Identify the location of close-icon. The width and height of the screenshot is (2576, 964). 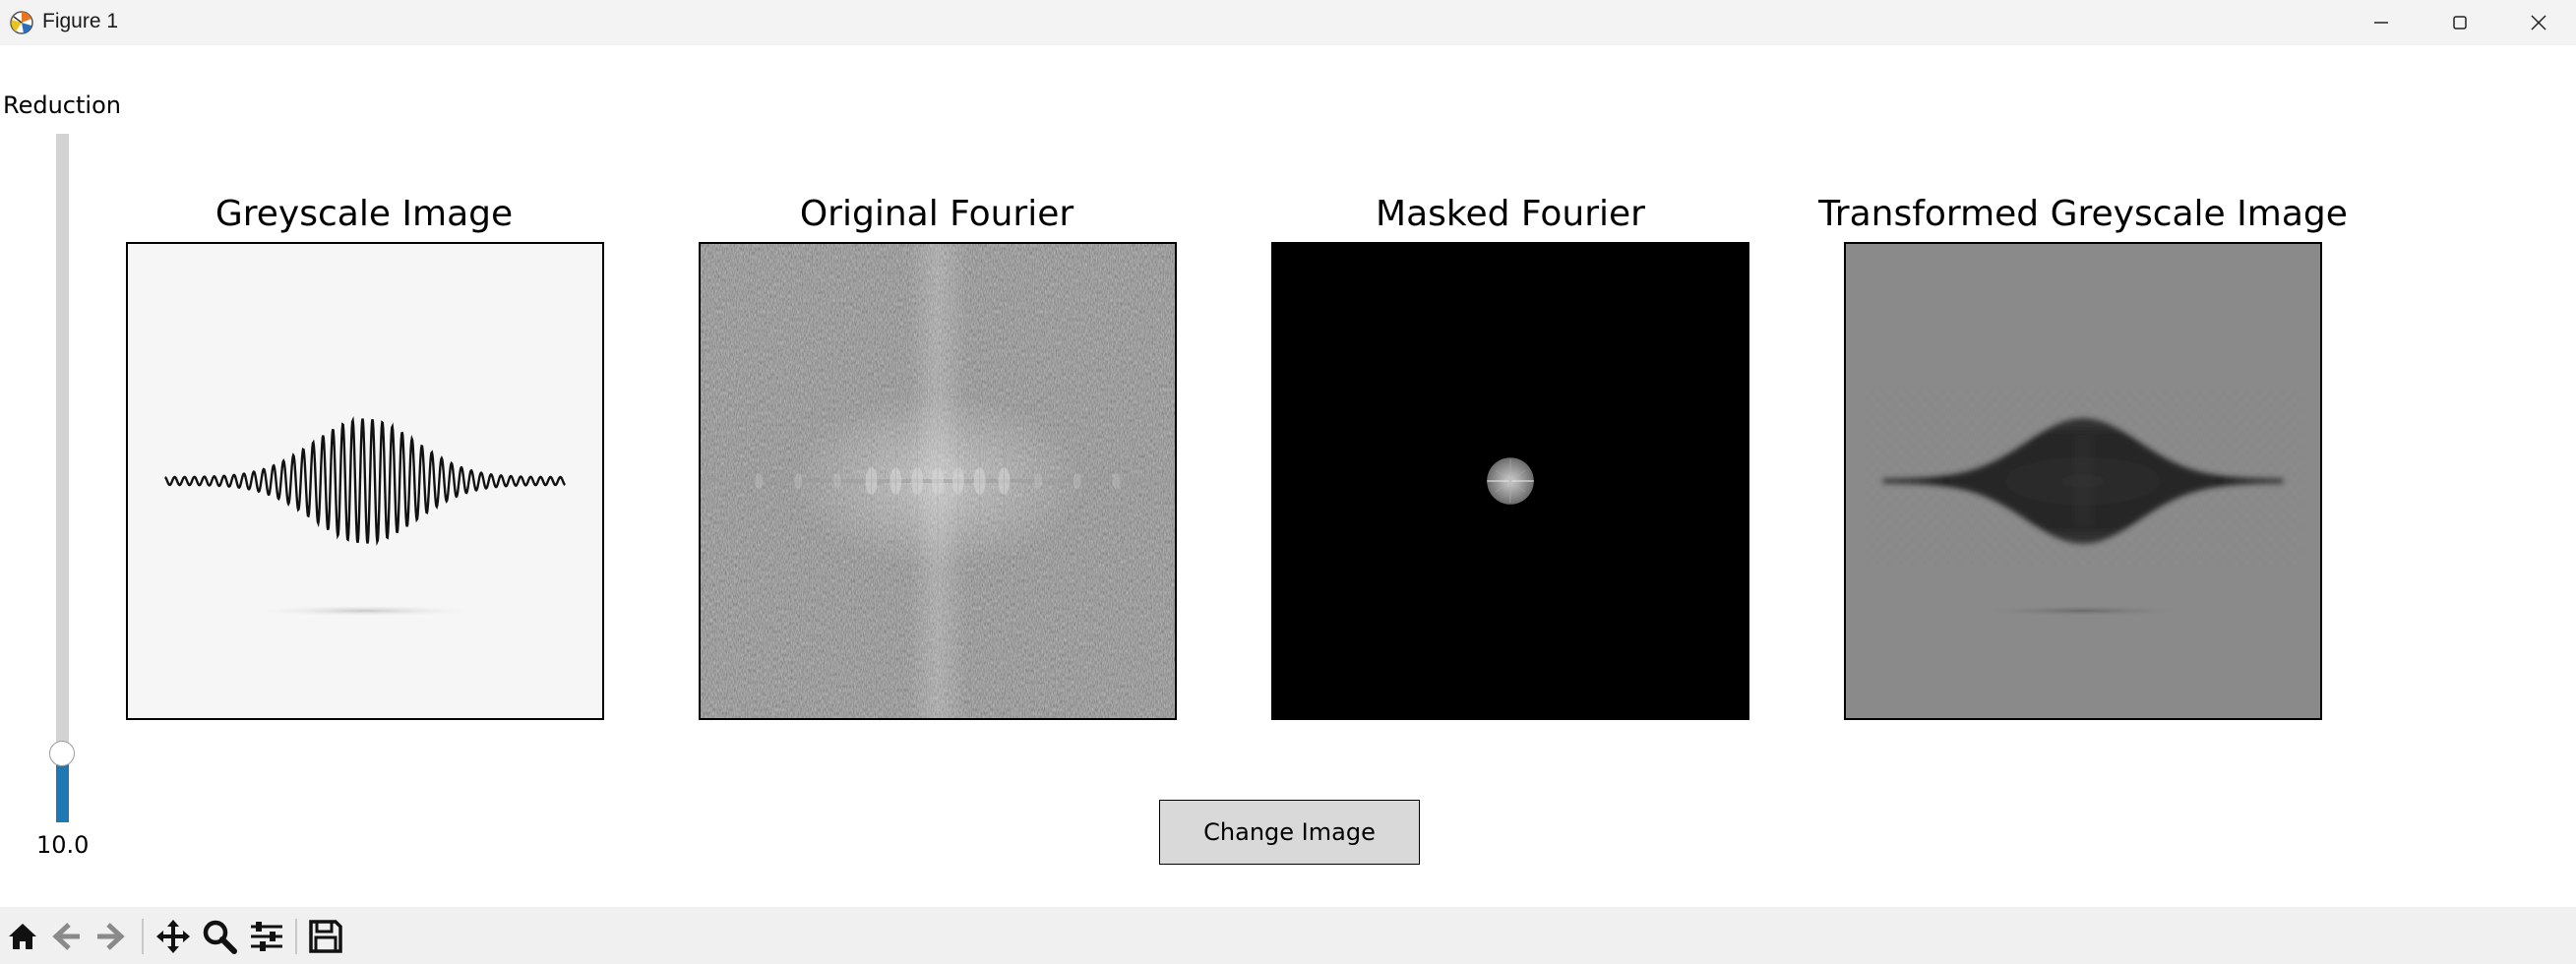
(2538, 22).